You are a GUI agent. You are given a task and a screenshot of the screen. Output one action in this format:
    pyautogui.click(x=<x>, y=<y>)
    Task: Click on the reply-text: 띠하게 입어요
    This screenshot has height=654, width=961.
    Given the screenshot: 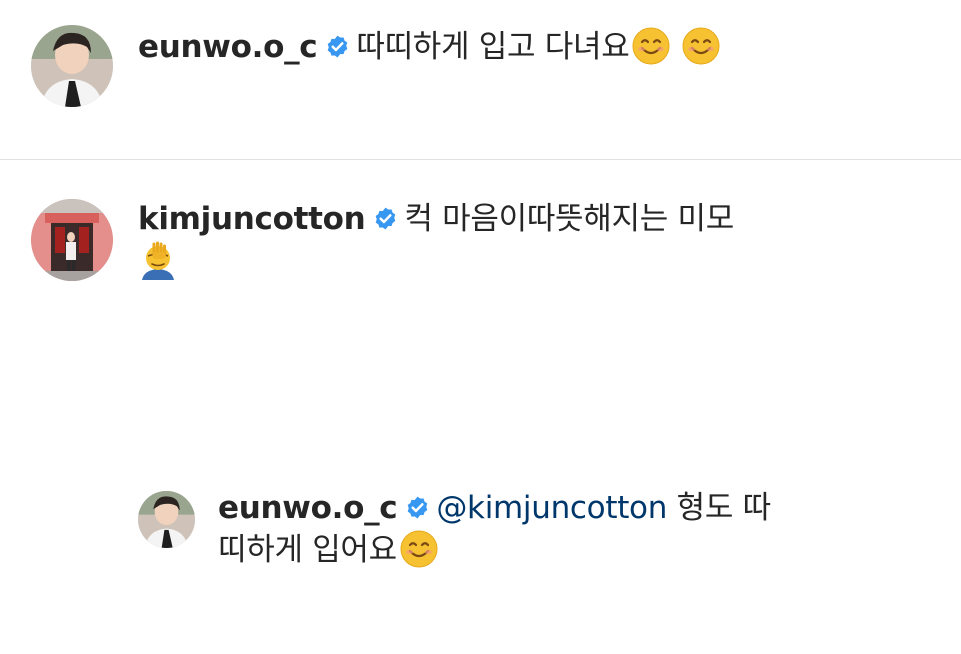 What is the action you would take?
    pyautogui.click(x=307, y=550)
    